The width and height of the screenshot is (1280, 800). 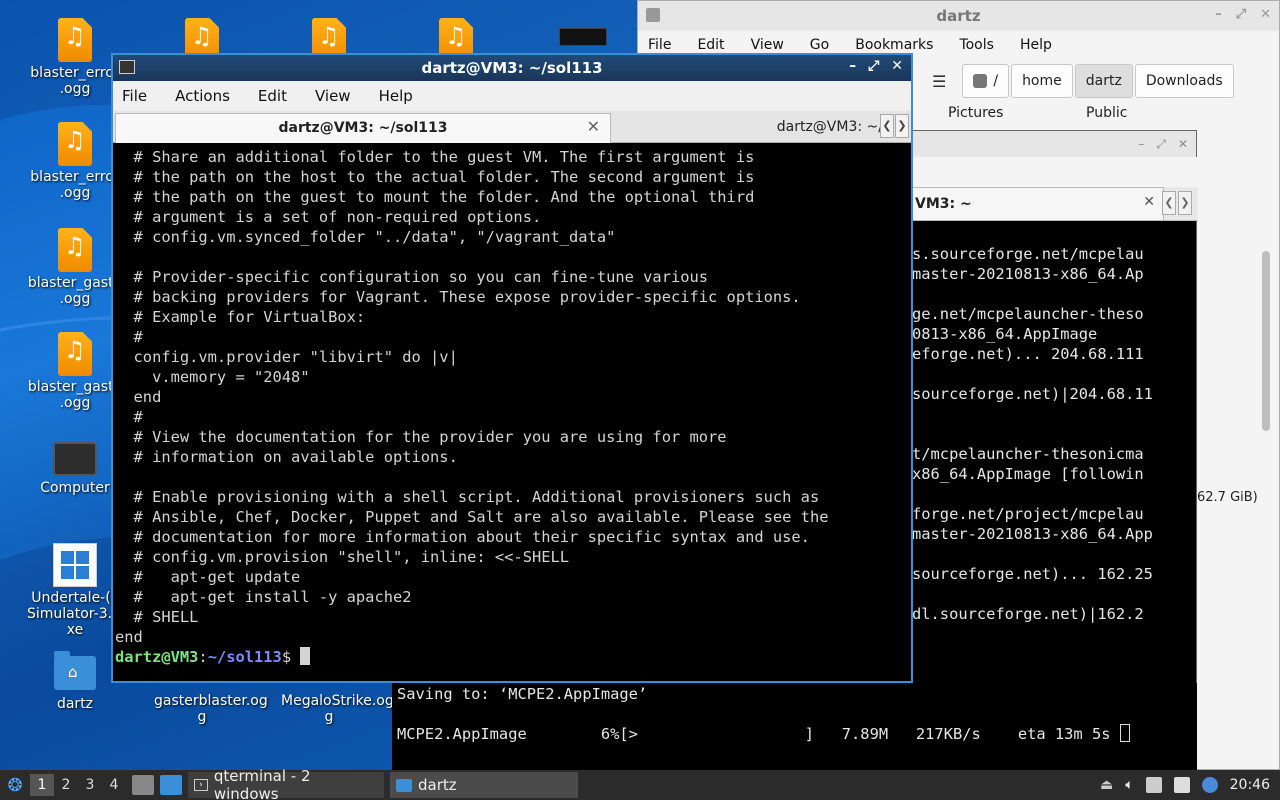 What do you see at coordinates (513, 657) in the screenshot?
I see `terminal-prompt: dartz@VM3:~/sol113$` at bounding box center [513, 657].